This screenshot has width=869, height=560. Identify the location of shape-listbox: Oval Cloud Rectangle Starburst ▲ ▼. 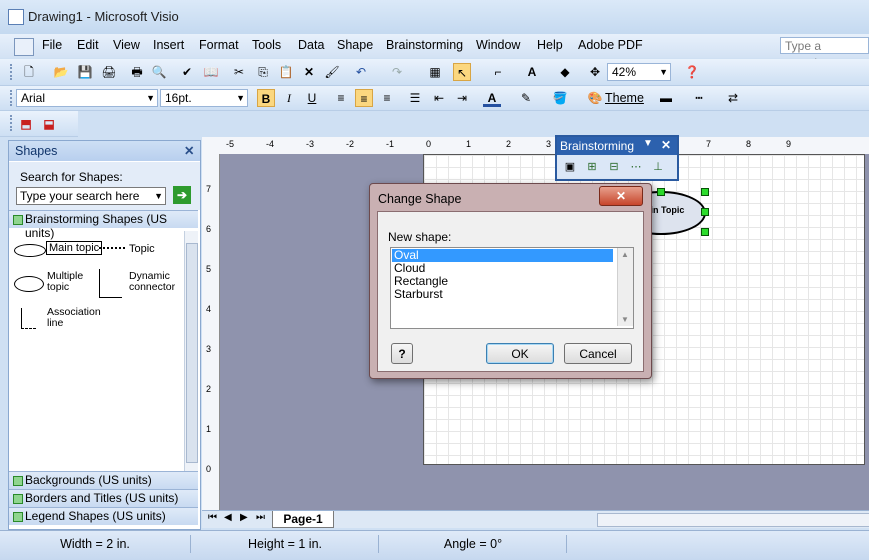
(512, 288).